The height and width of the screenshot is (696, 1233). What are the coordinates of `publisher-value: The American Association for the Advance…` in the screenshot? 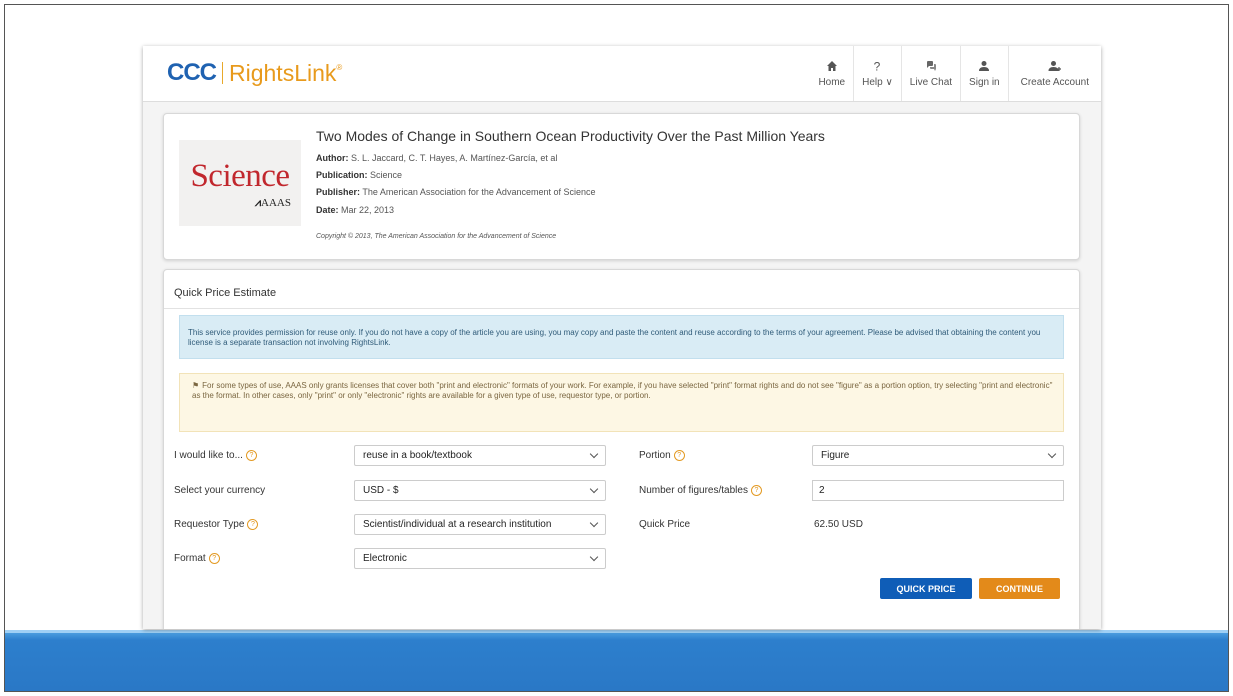 It's located at (479, 192).